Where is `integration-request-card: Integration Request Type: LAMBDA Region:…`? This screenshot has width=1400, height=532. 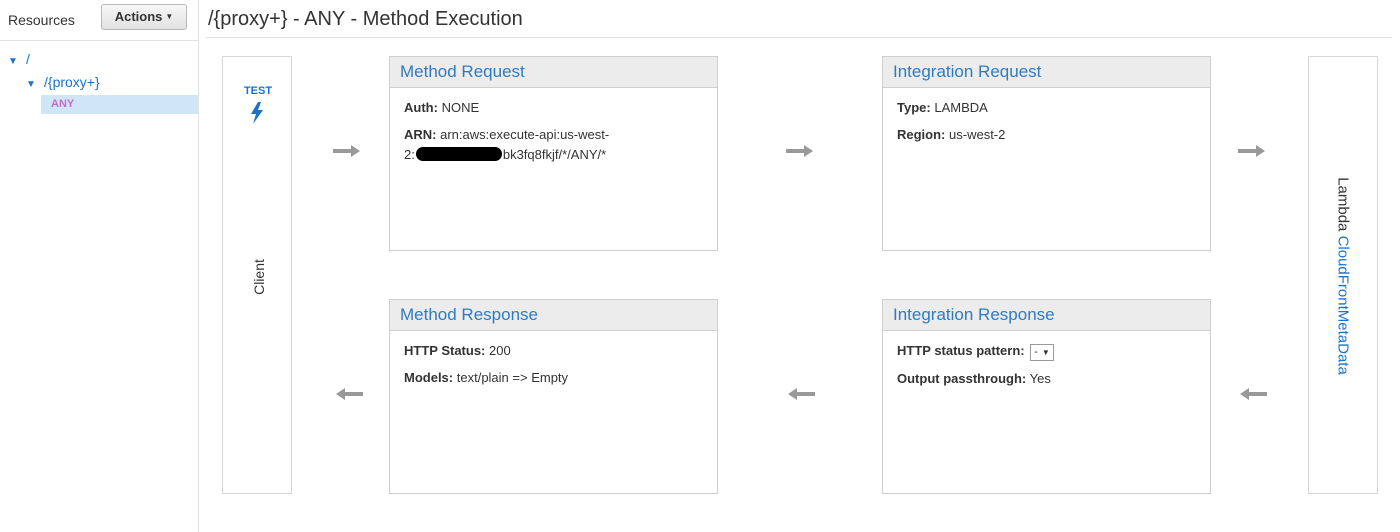 integration-request-card: Integration Request Type: LAMBDA Region:… is located at coordinates (1046, 153).